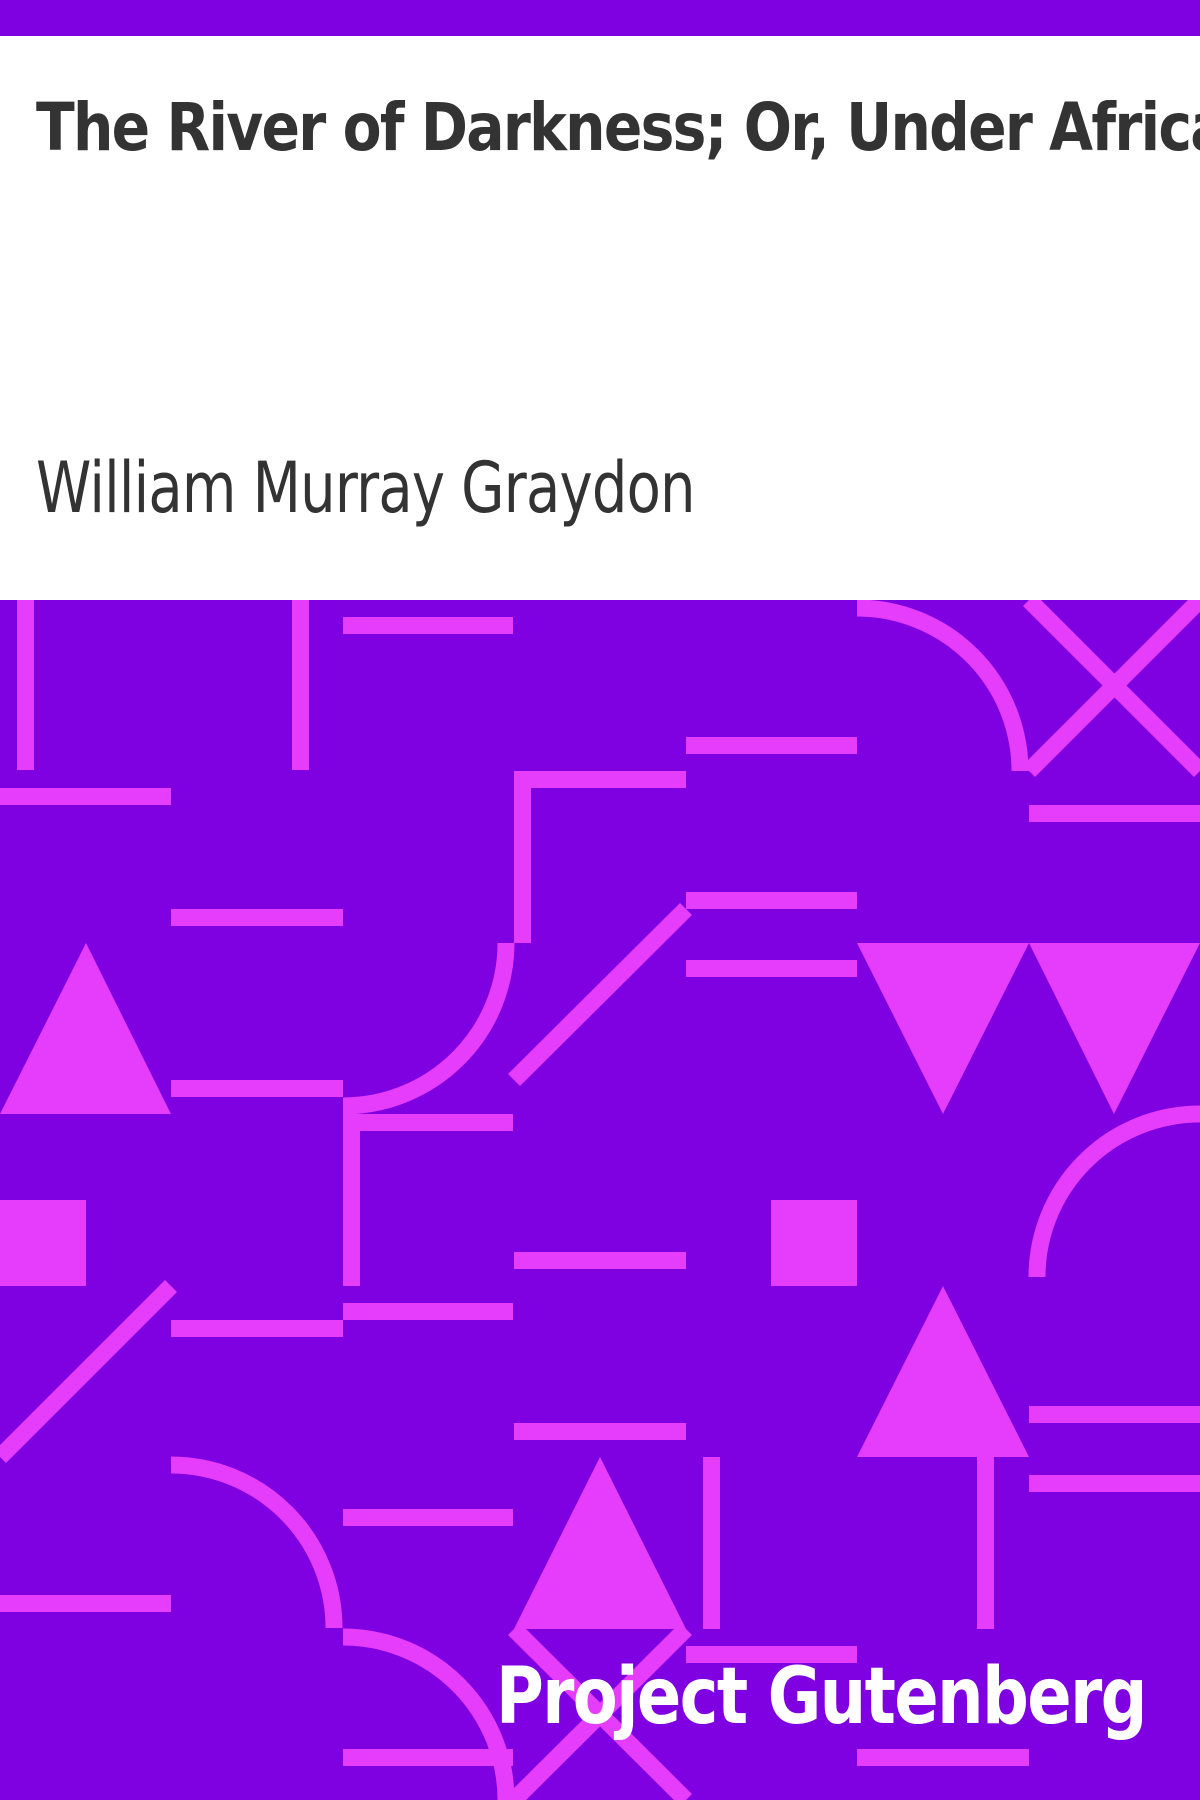 Image resolution: width=1200 pixels, height=1800 pixels. What do you see at coordinates (600, 18) in the screenshot?
I see `top-color-bar` at bounding box center [600, 18].